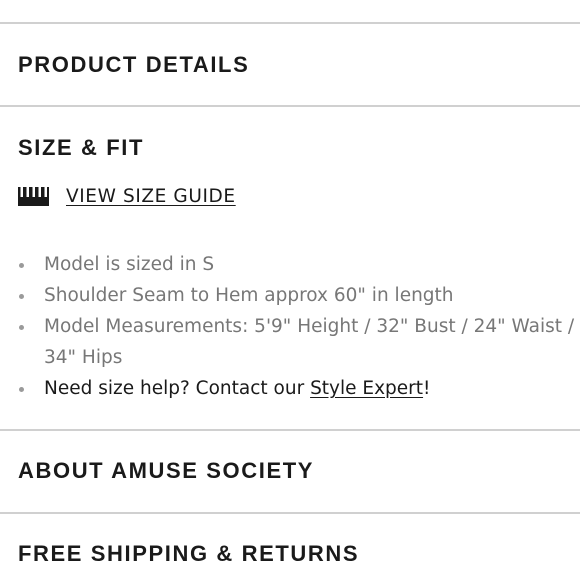 Image resolution: width=580 pixels, height=580 pixels. Describe the element at coordinates (33, 196) in the screenshot. I see `ruler-icon` at that location.